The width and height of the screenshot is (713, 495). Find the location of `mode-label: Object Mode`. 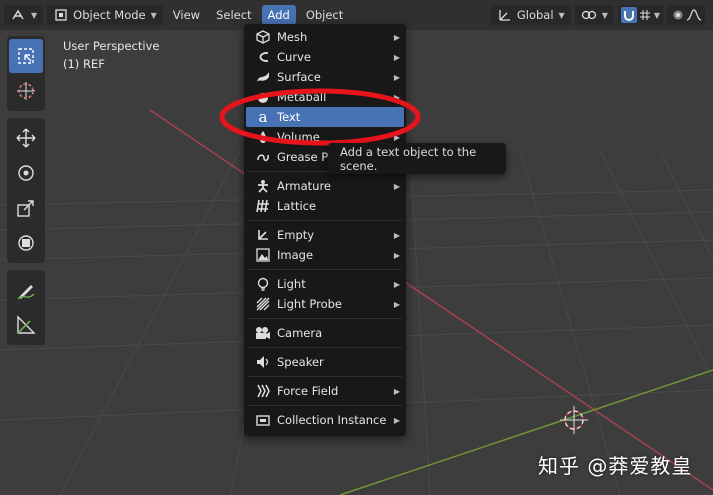

mode-label: Object Mode is located at coordinates (109, 15).